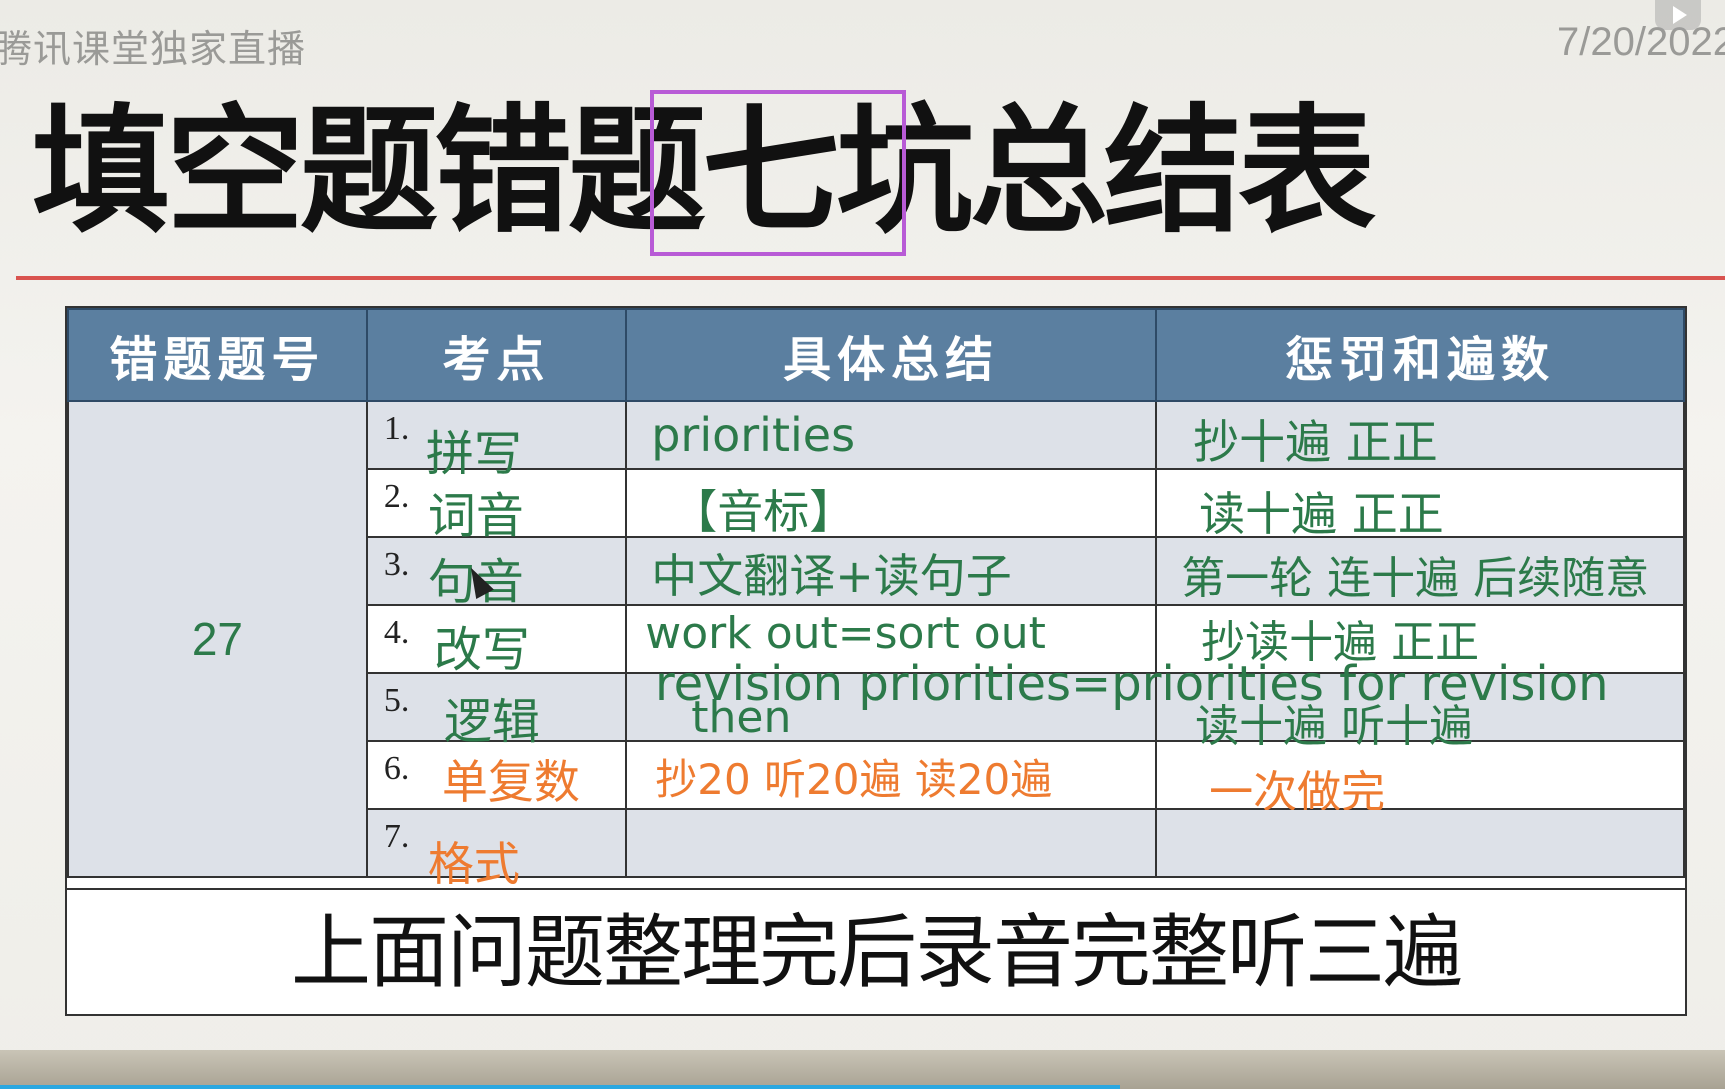  I want to click on point-cell: 2. 词音, so click(496, 506).